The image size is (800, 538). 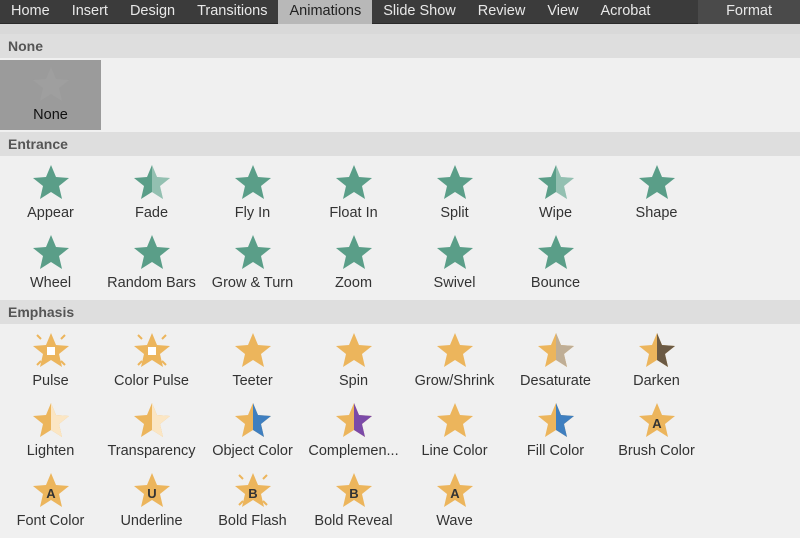 I want to click on animation-label: Font Color, so click(x=50, y=521).